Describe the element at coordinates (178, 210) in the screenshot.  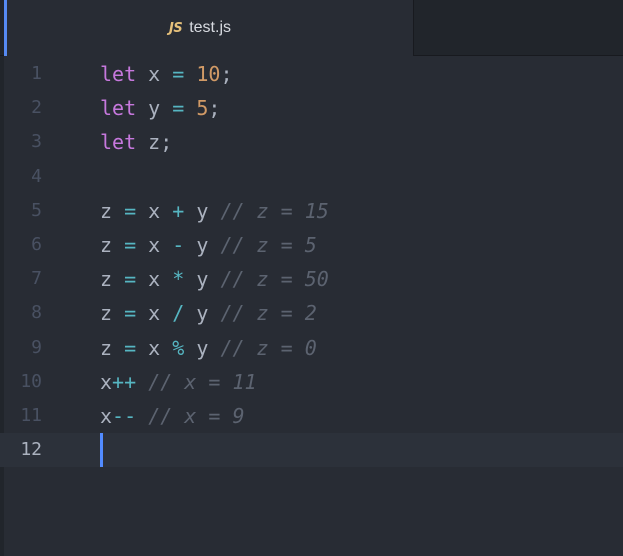
I see `code-token: +` at that location.